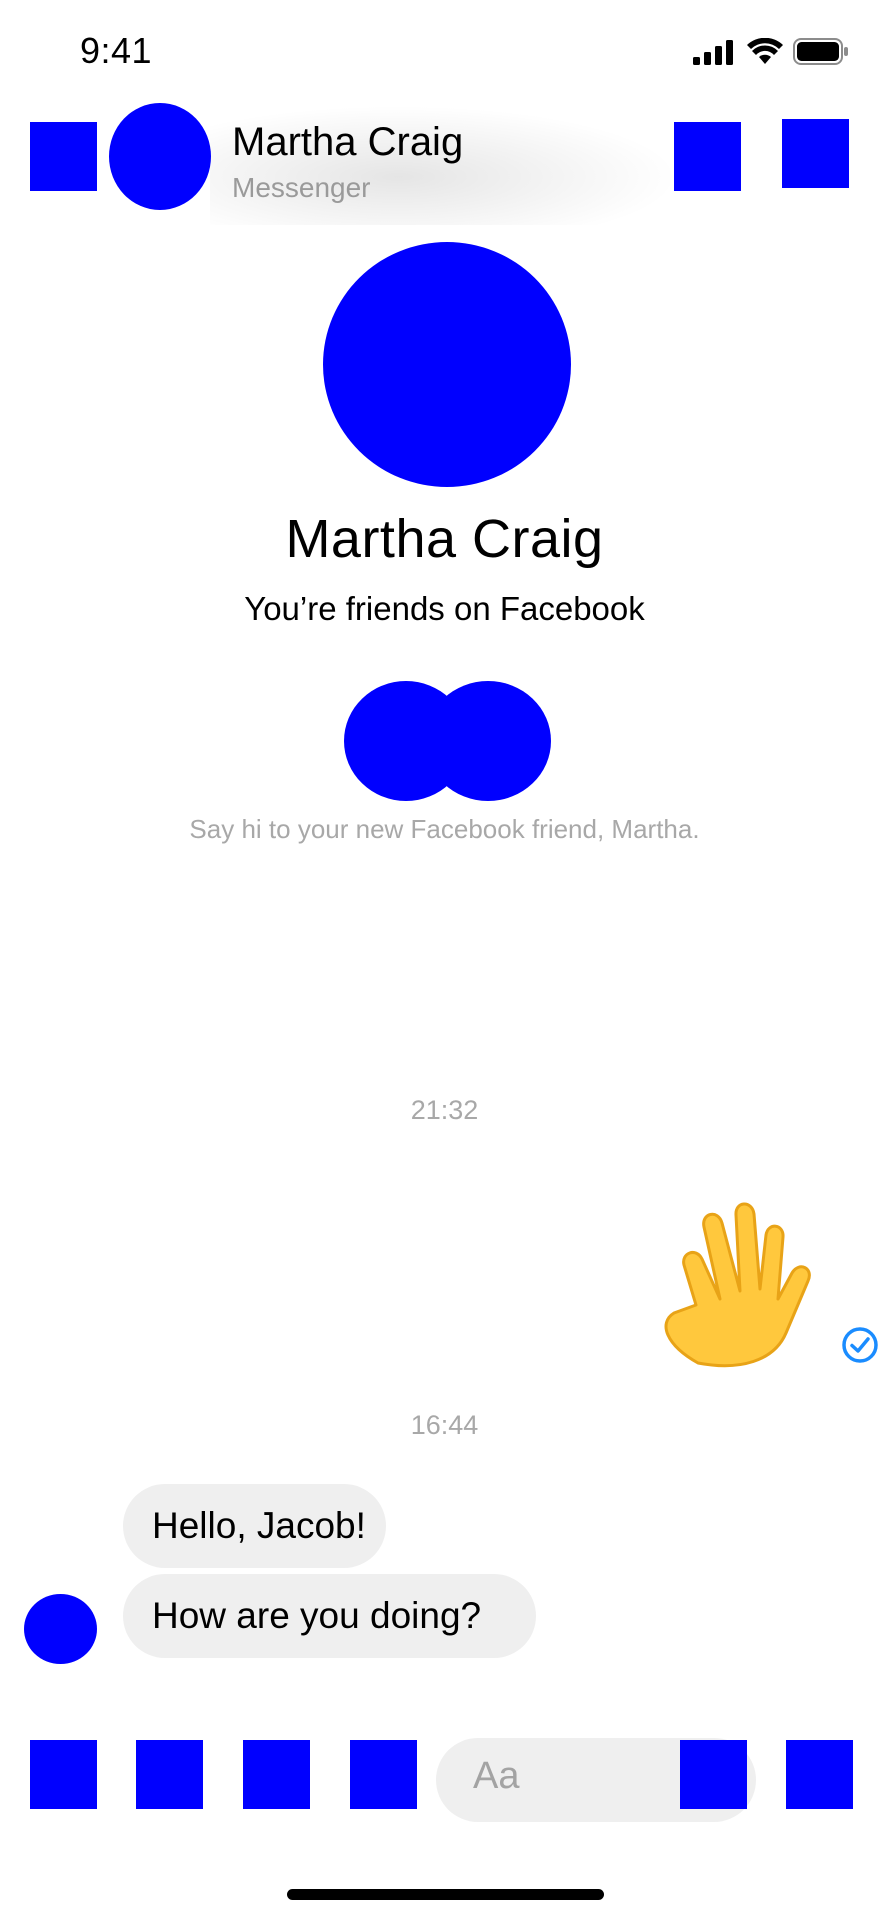 This screenshot has width=889, height=1924. I want to click on header-avatar, so click(160, 156).